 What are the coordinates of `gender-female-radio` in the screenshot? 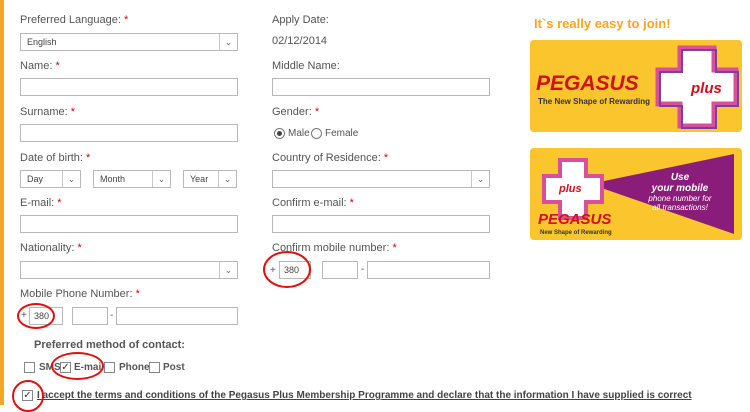 It's located at (316, 133).